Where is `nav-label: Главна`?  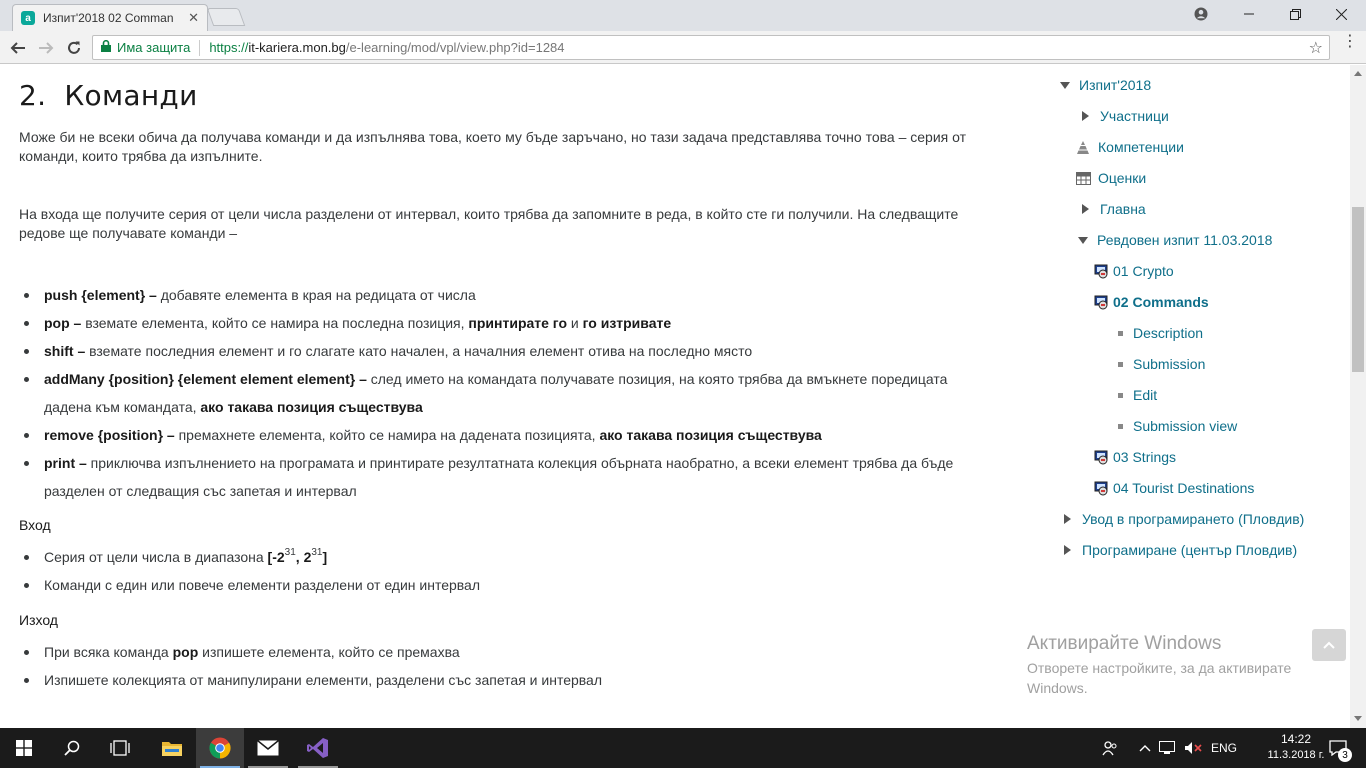 nav-label: Главна is located at coordinates (1123, 209).